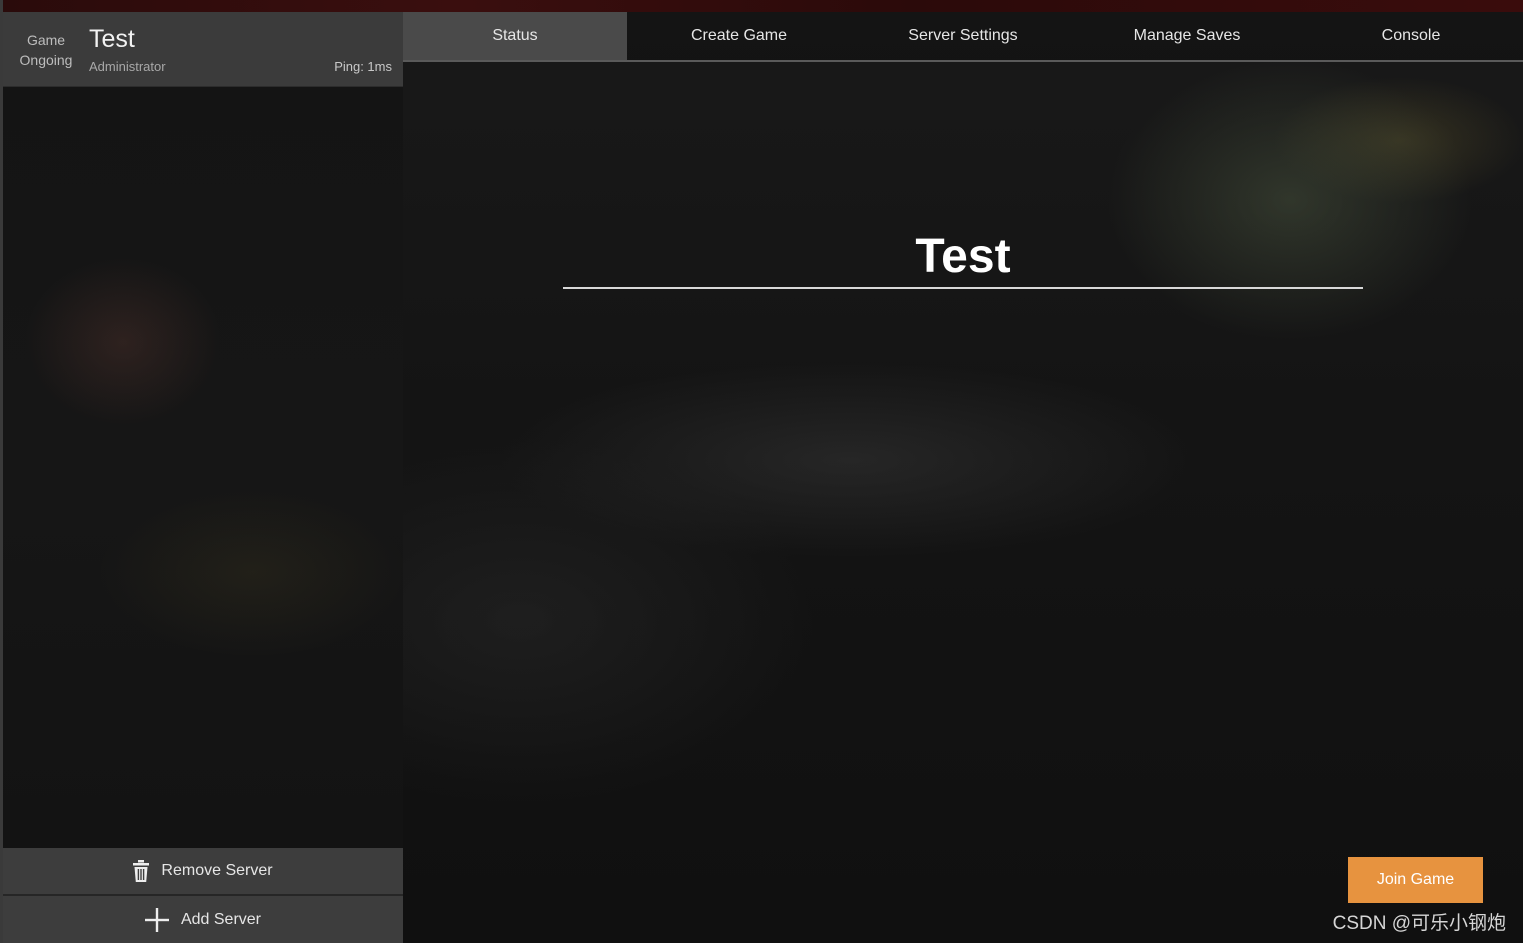 This screenshot has width=1523, height=943. I want to click on add-server-button: Add Server, so click(203, 919).